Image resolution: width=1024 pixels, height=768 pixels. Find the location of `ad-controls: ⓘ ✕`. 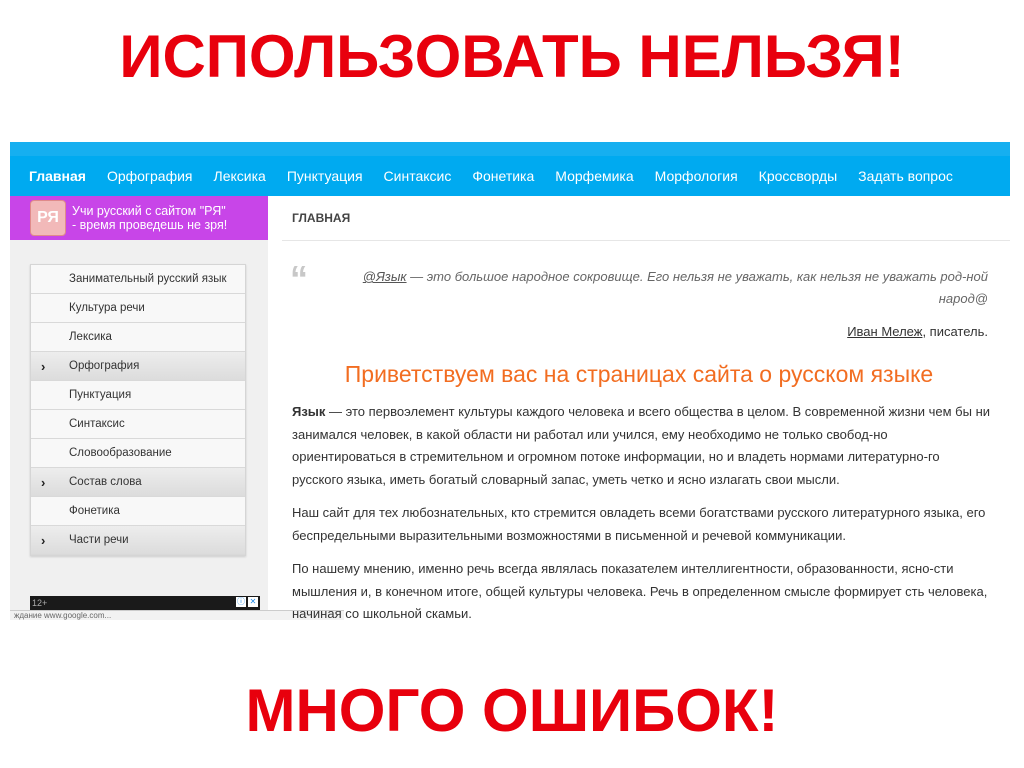

ad-controls: ⓘ ✕ is located at coordinates (246, 602).